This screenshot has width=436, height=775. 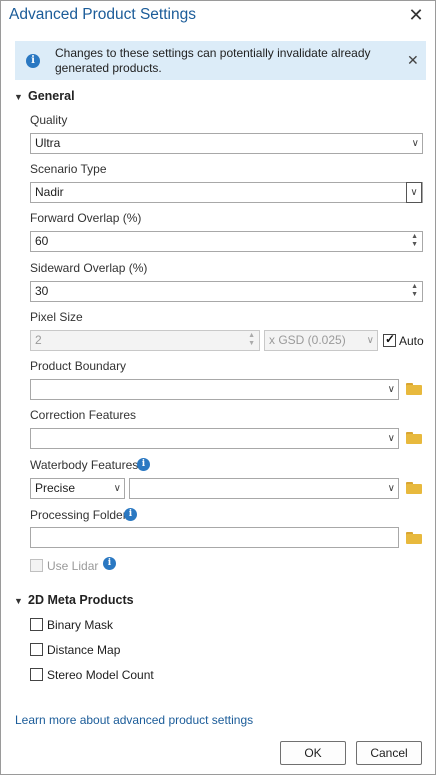 I want to click on forward-overlap-value: 60, so click(x=42, y=241).